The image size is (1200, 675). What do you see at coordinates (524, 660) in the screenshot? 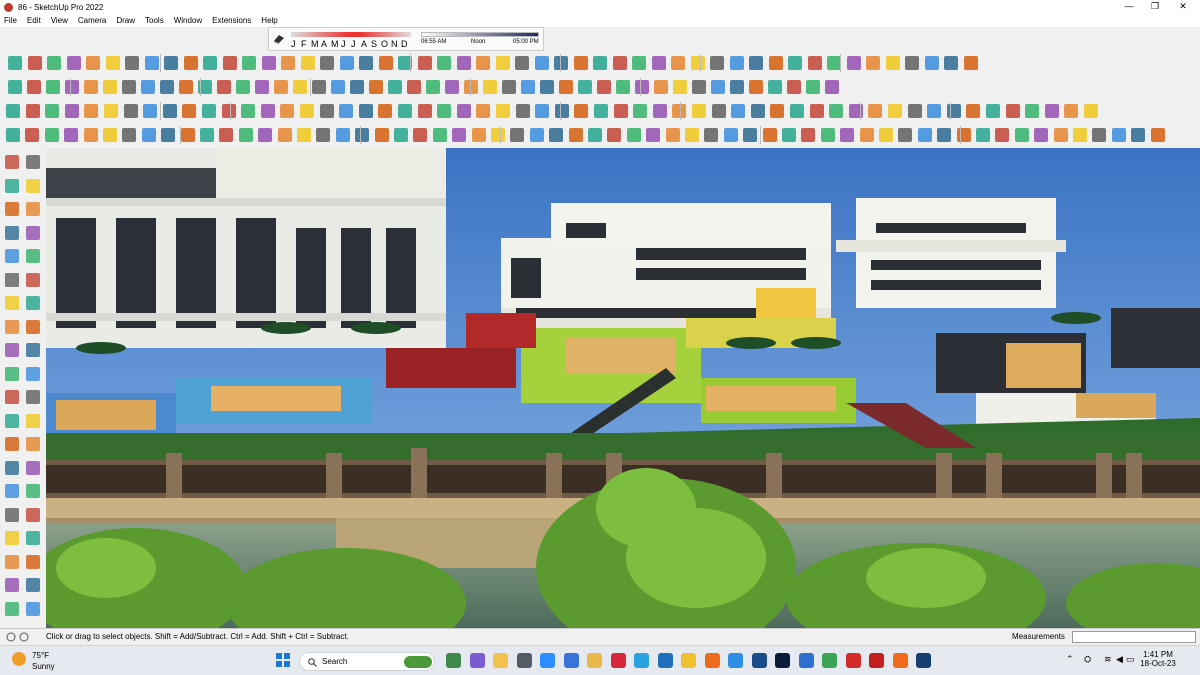
I see `task-view-icon` at bounding box center [524, 660].